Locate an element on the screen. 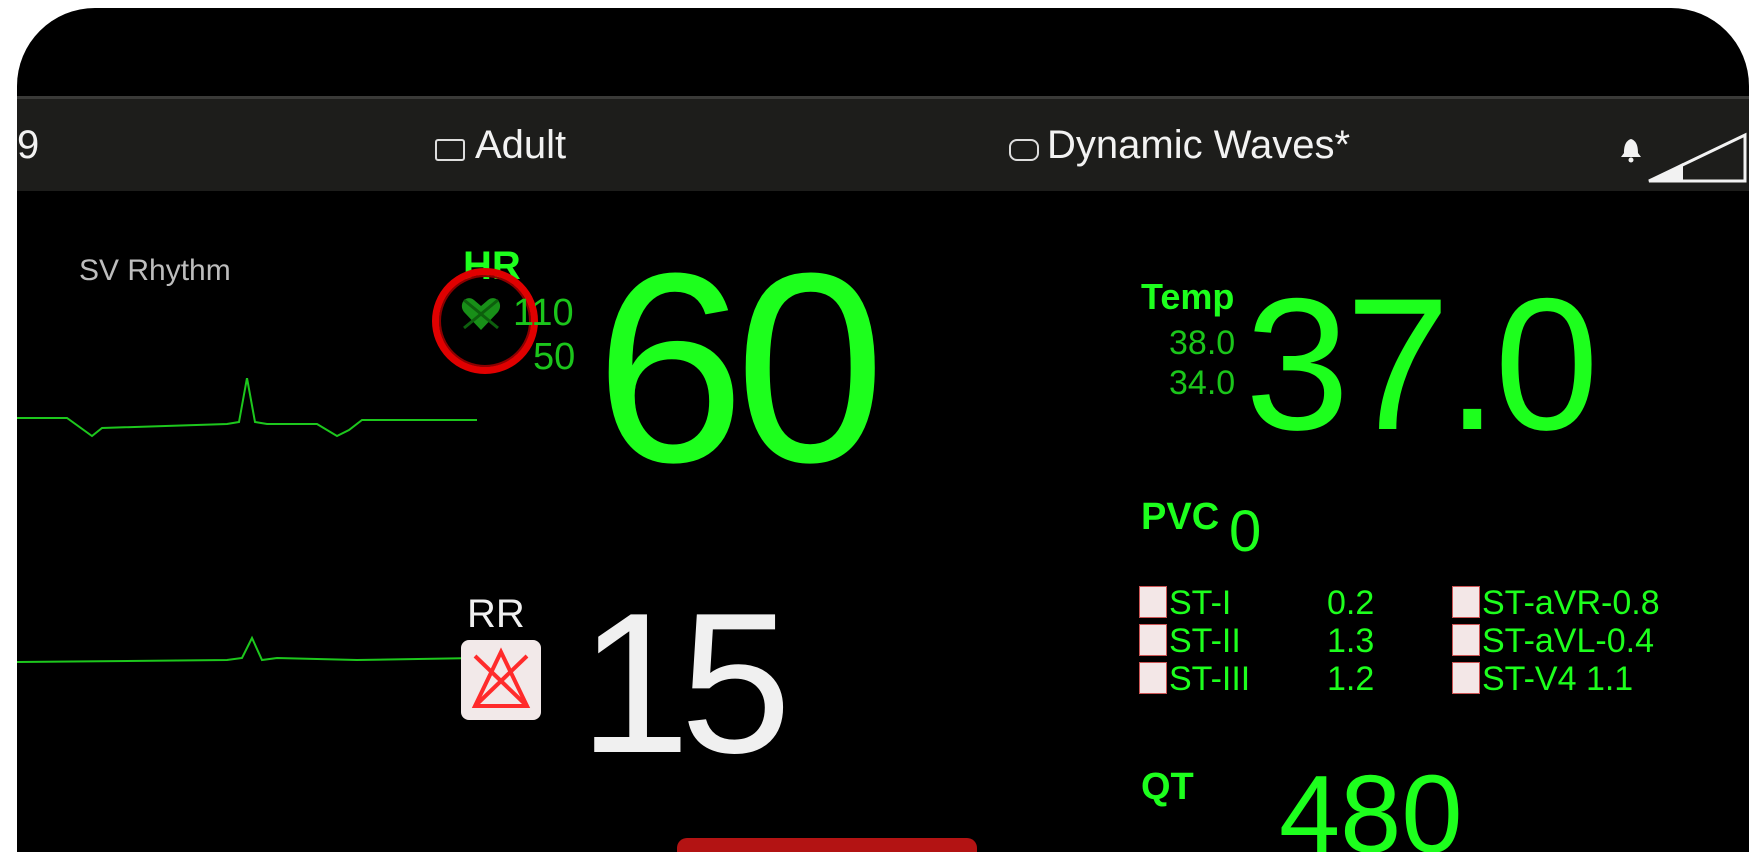  bed-label-fragment: 9 is located at coordinates (28, 145).